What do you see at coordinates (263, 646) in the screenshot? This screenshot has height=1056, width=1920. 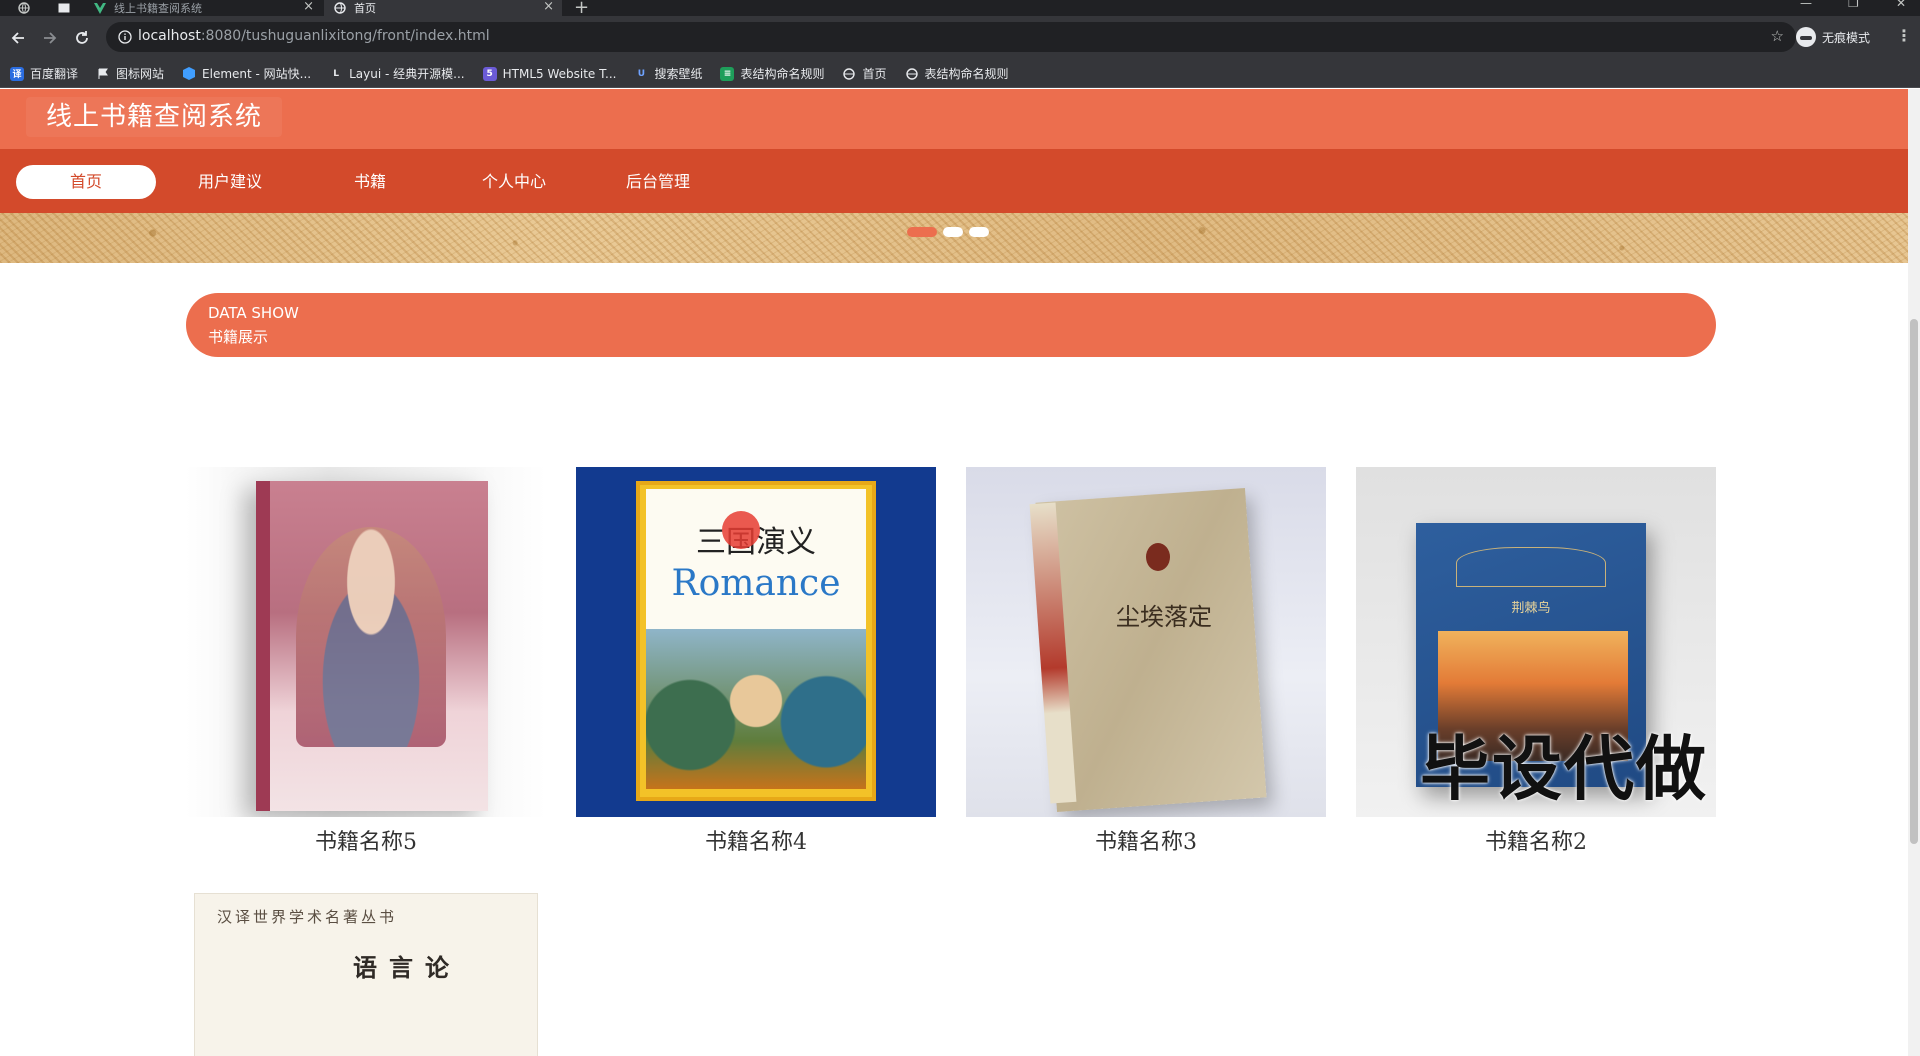 I see `cover-spine` at bounding box center [263, 646].